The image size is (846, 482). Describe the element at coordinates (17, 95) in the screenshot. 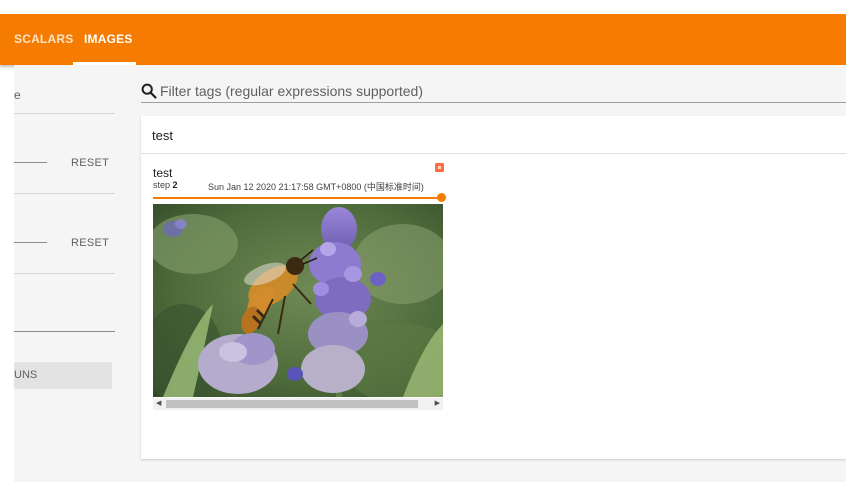

I see `sidebar-top-label: e` at that location.